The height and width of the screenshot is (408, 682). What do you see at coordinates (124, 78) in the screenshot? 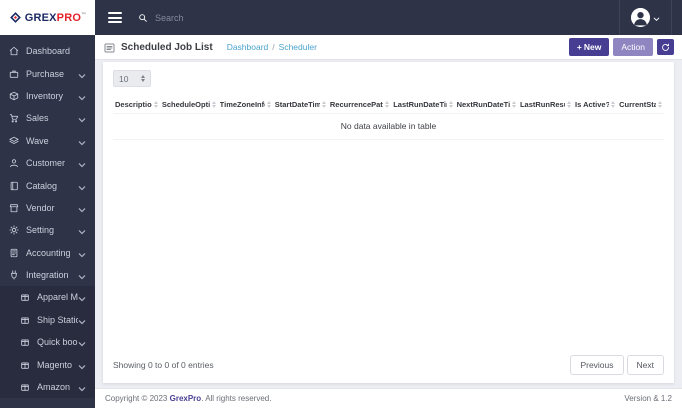
I see `page-size-value: 10` at bounding box center [124, 78].